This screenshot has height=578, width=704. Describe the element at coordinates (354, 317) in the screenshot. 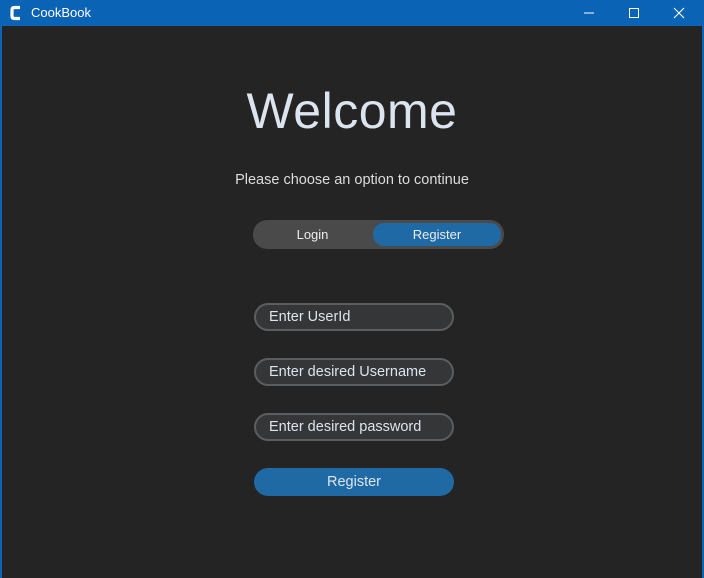

I see `userid-field` at that location.